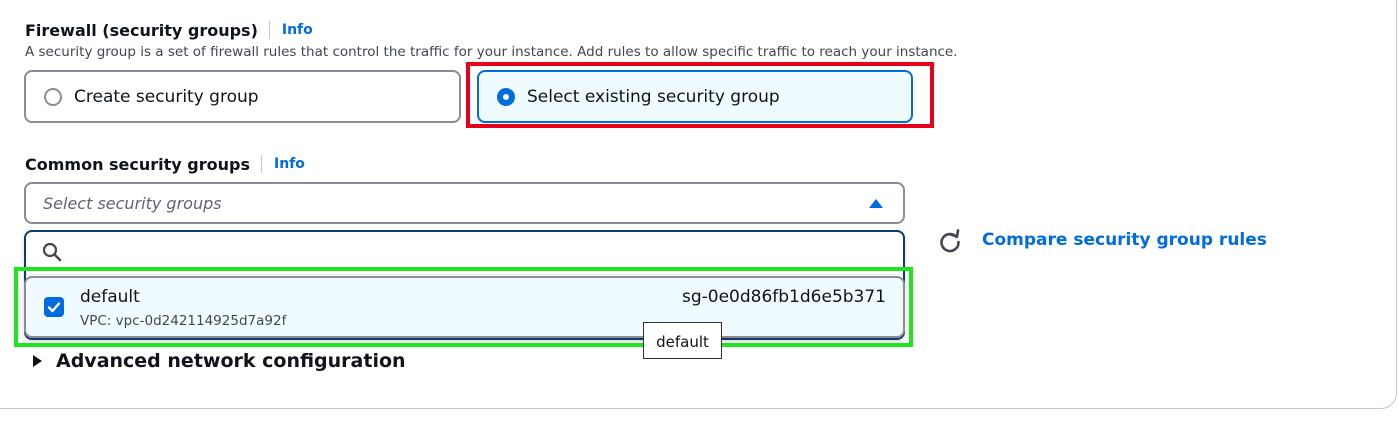 The image size is (1398, 427). I want to click on common-groups-header: Common security groups Info, so click(165, 164).